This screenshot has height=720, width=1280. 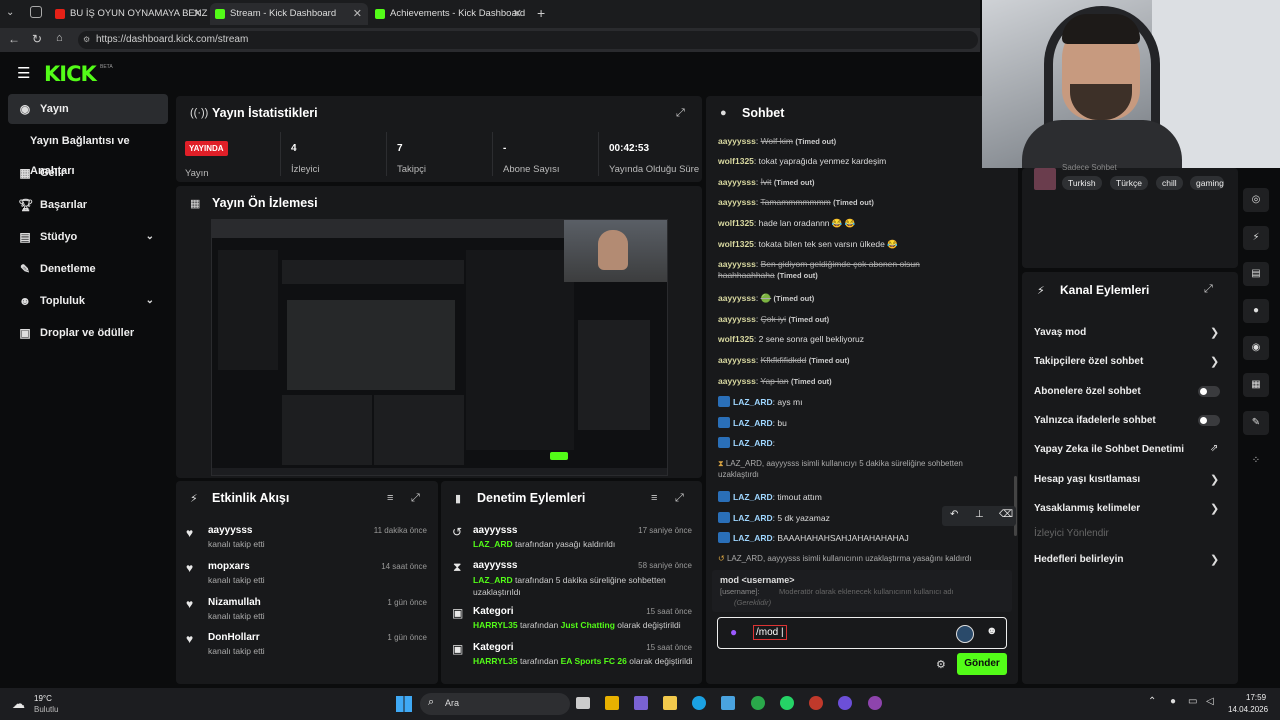 I want to click on taskbar-search: ⌕ Ara, so click(x=495, y=704).